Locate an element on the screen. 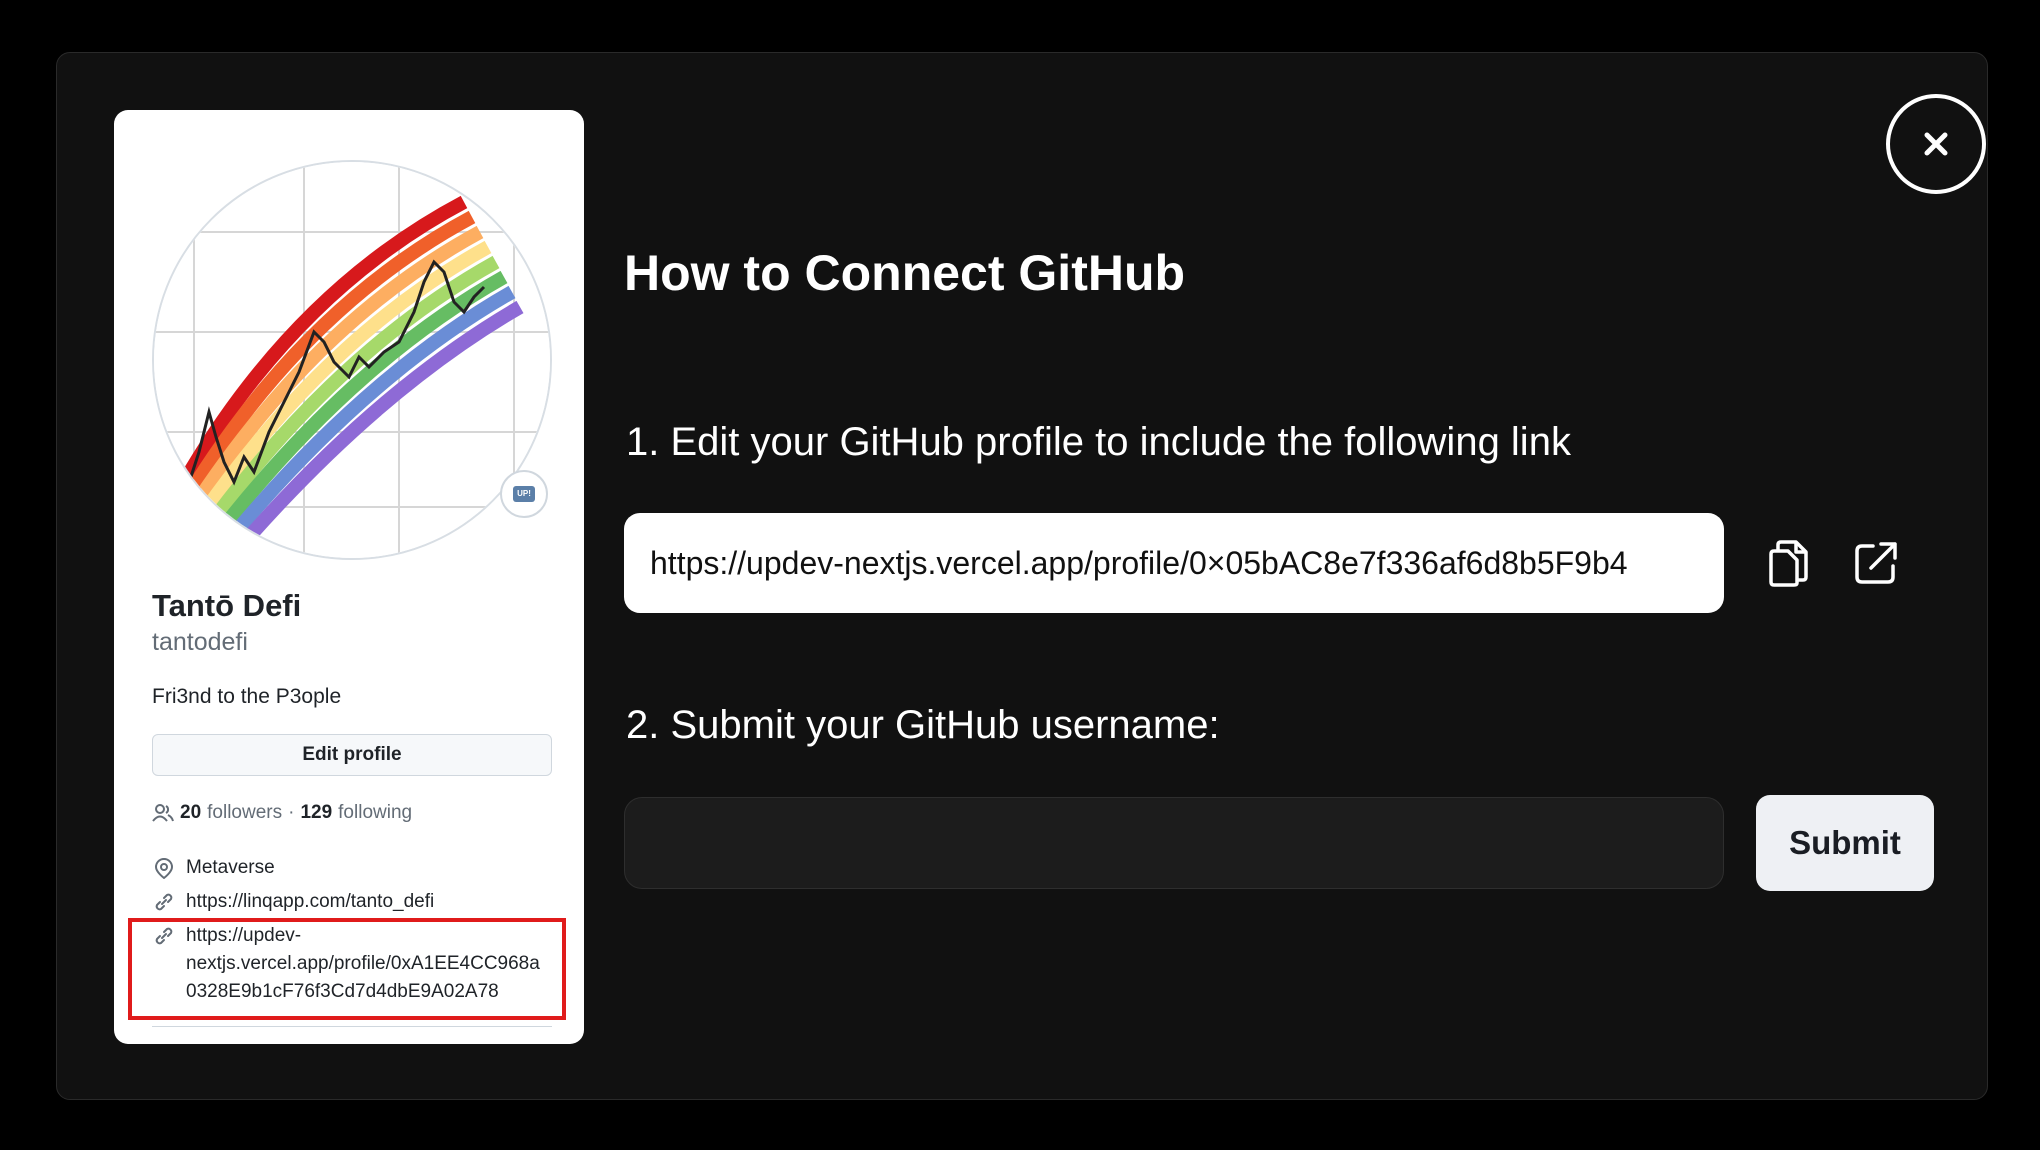 The width and height of the screenshot is (2040, 1150). edit-profile-button: Edit profile is located at coordinates (352, 755).